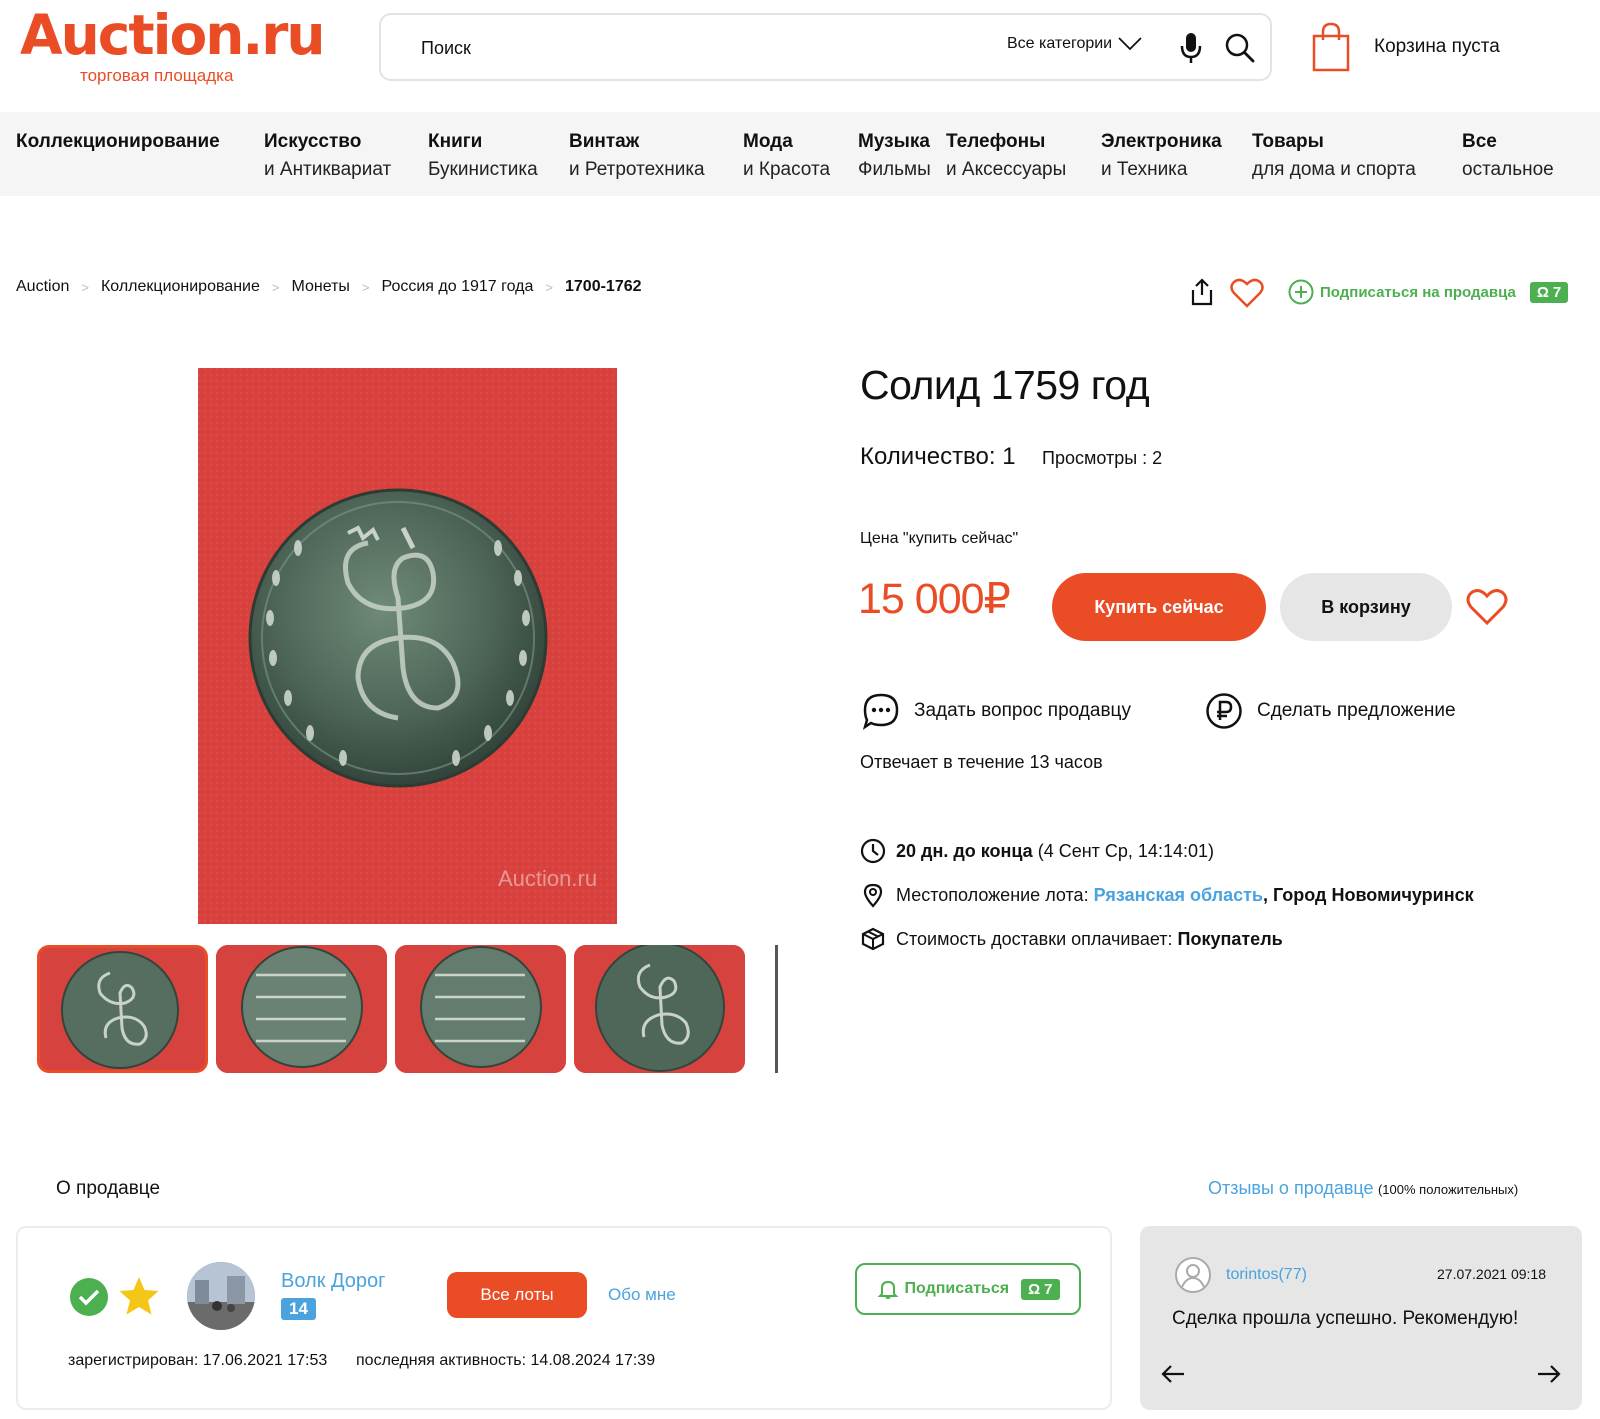 The width and height of the screenshot is (1600, 1419). Describe the element at coordinates (1230, 938) in the screenshot. I see `delivery-payer: Покупатель` at that location.